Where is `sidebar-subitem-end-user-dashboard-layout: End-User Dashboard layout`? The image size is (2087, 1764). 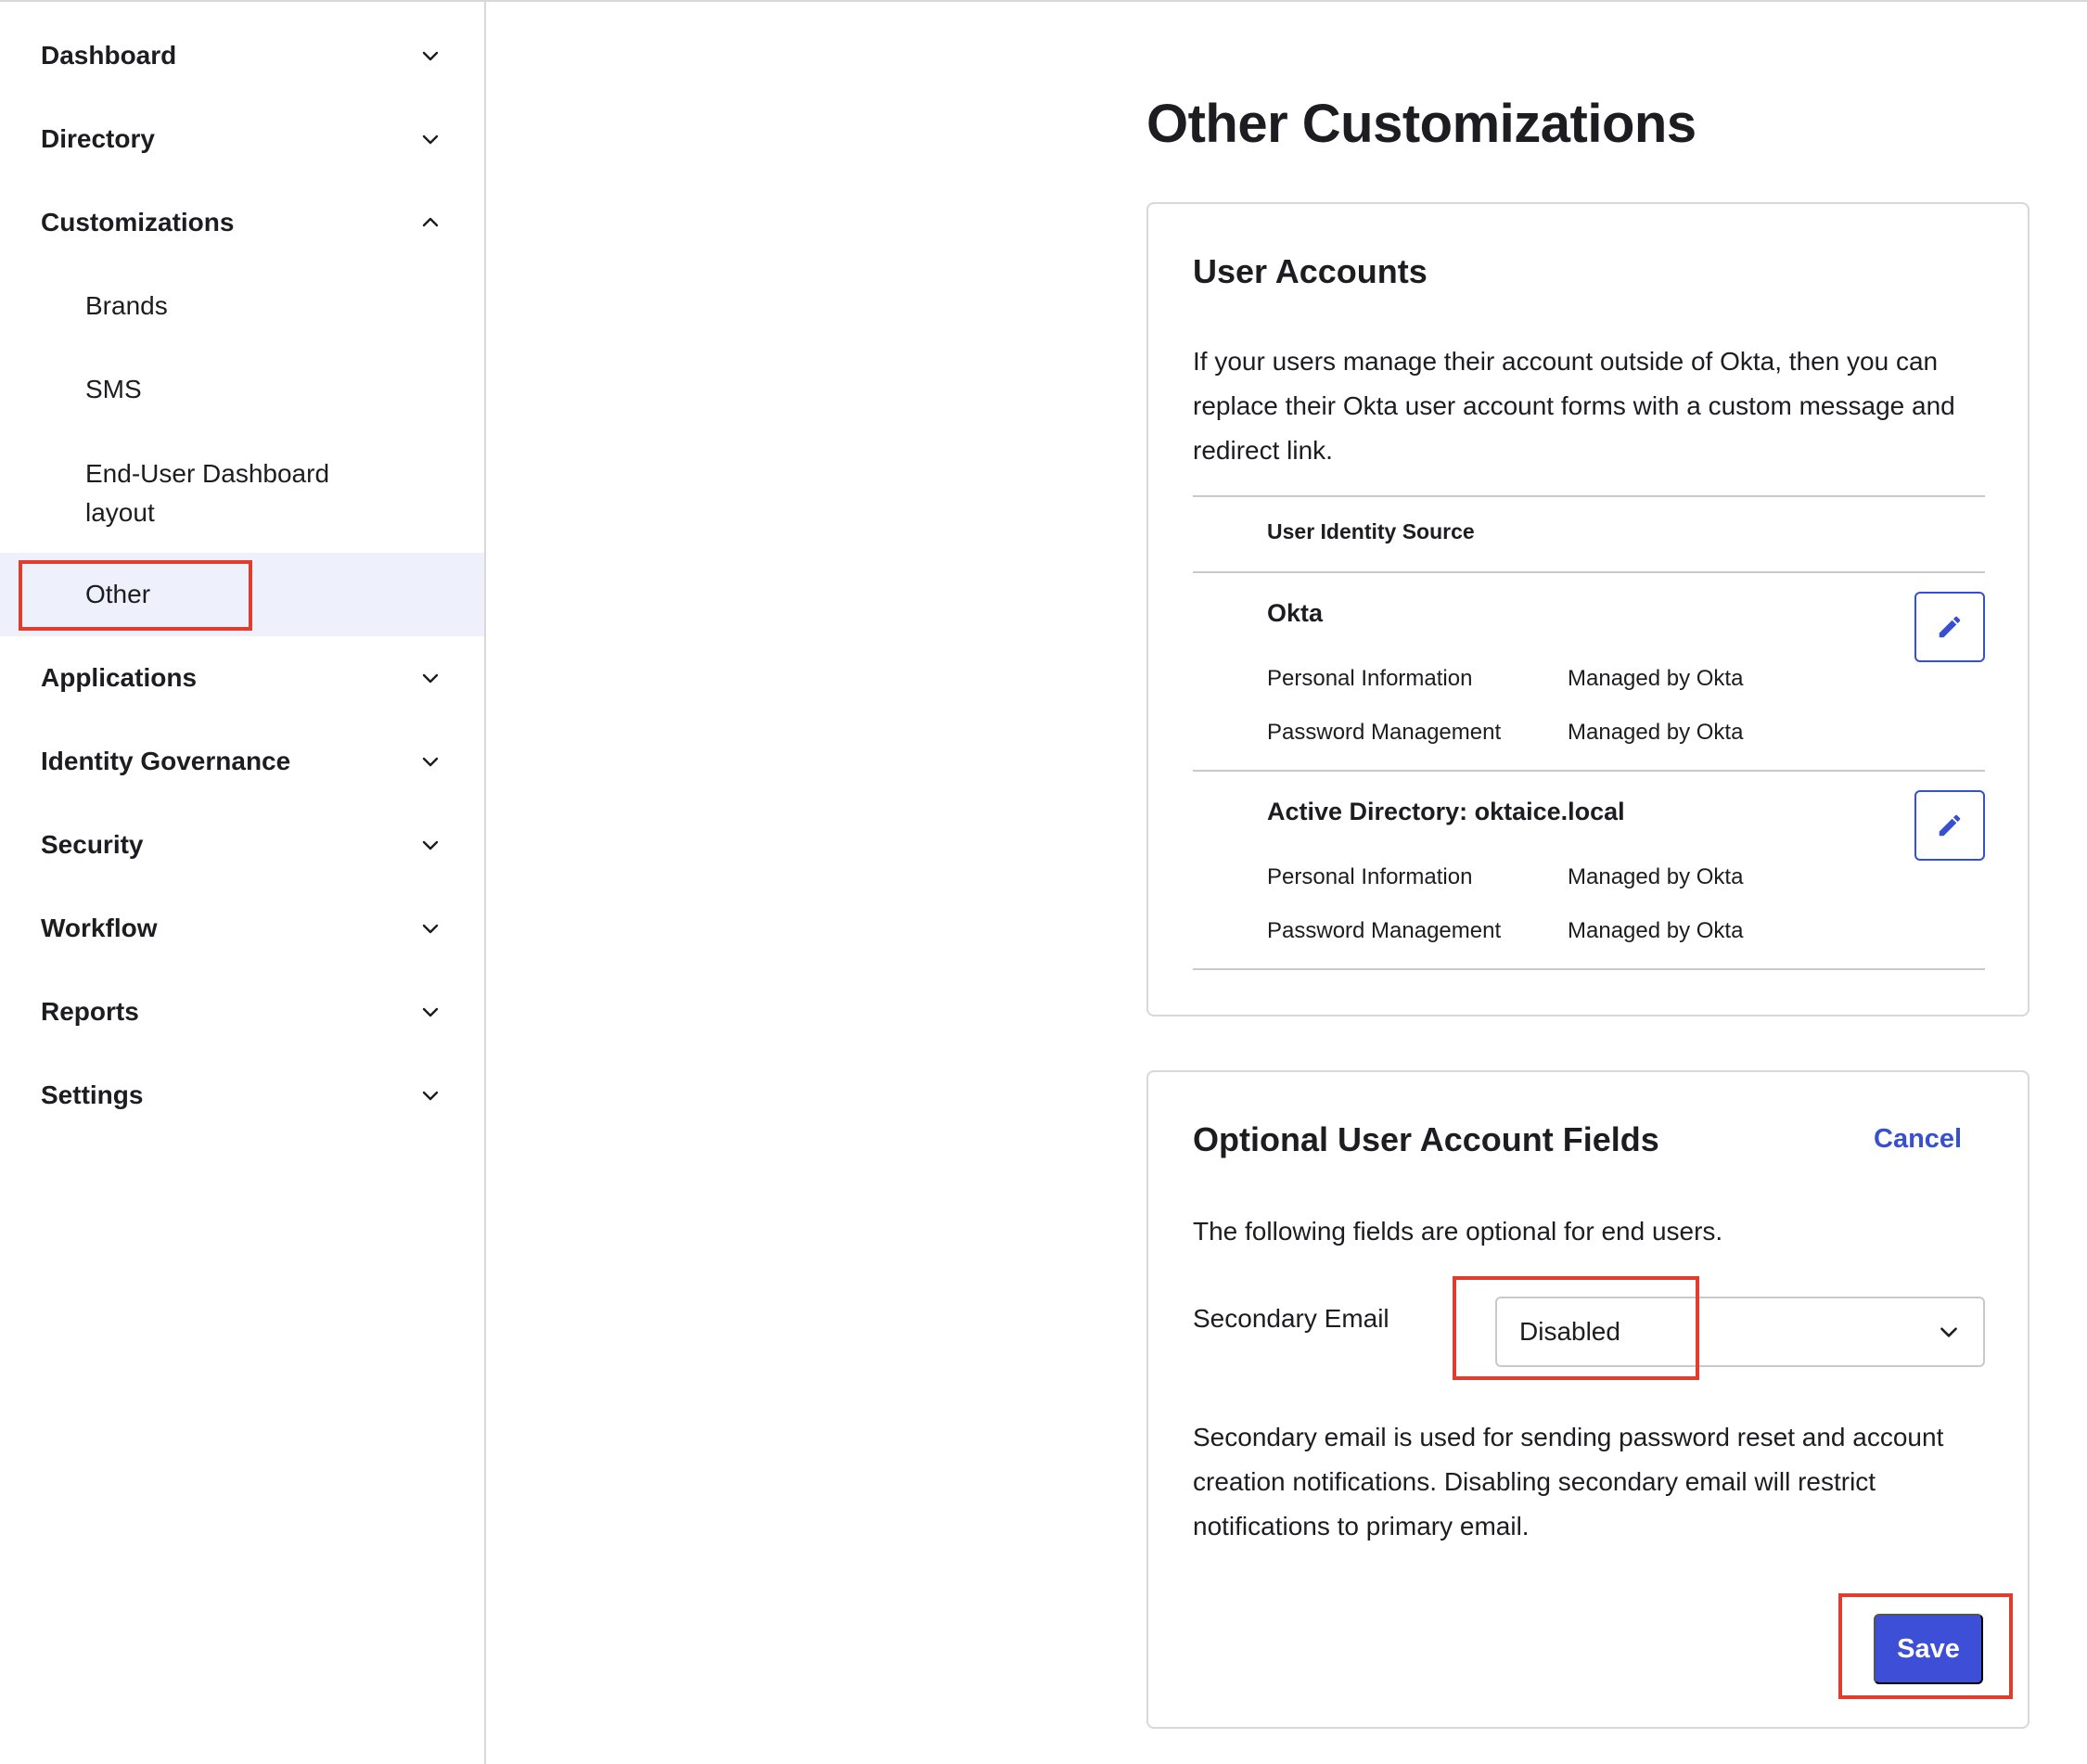 sidebar-subitem-end-user-dashboard-layout: End-User Dashboard layout is located at coordinates (242, 494).